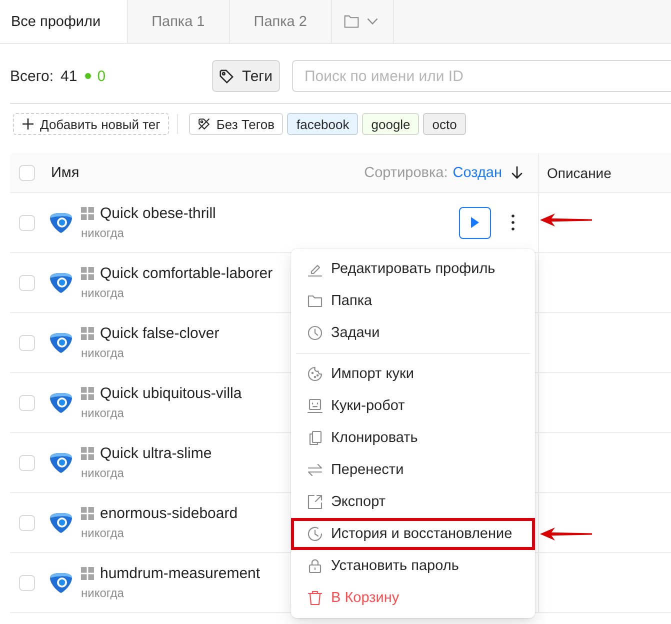 This screenshot has height=624, width=671. Describe the element at coordinates (406, 172) in the screenshot. I see `sort-label: Сортировка:` at that location.